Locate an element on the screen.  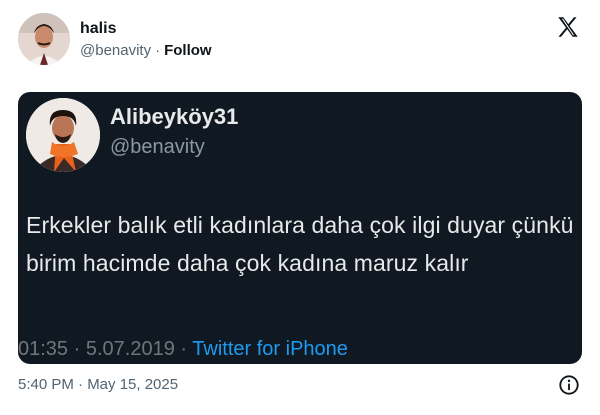
embedded-tweet-meta: 01:35 · 5.07.2019 · Twitter for iPhone is located at coordinates (183, 349).